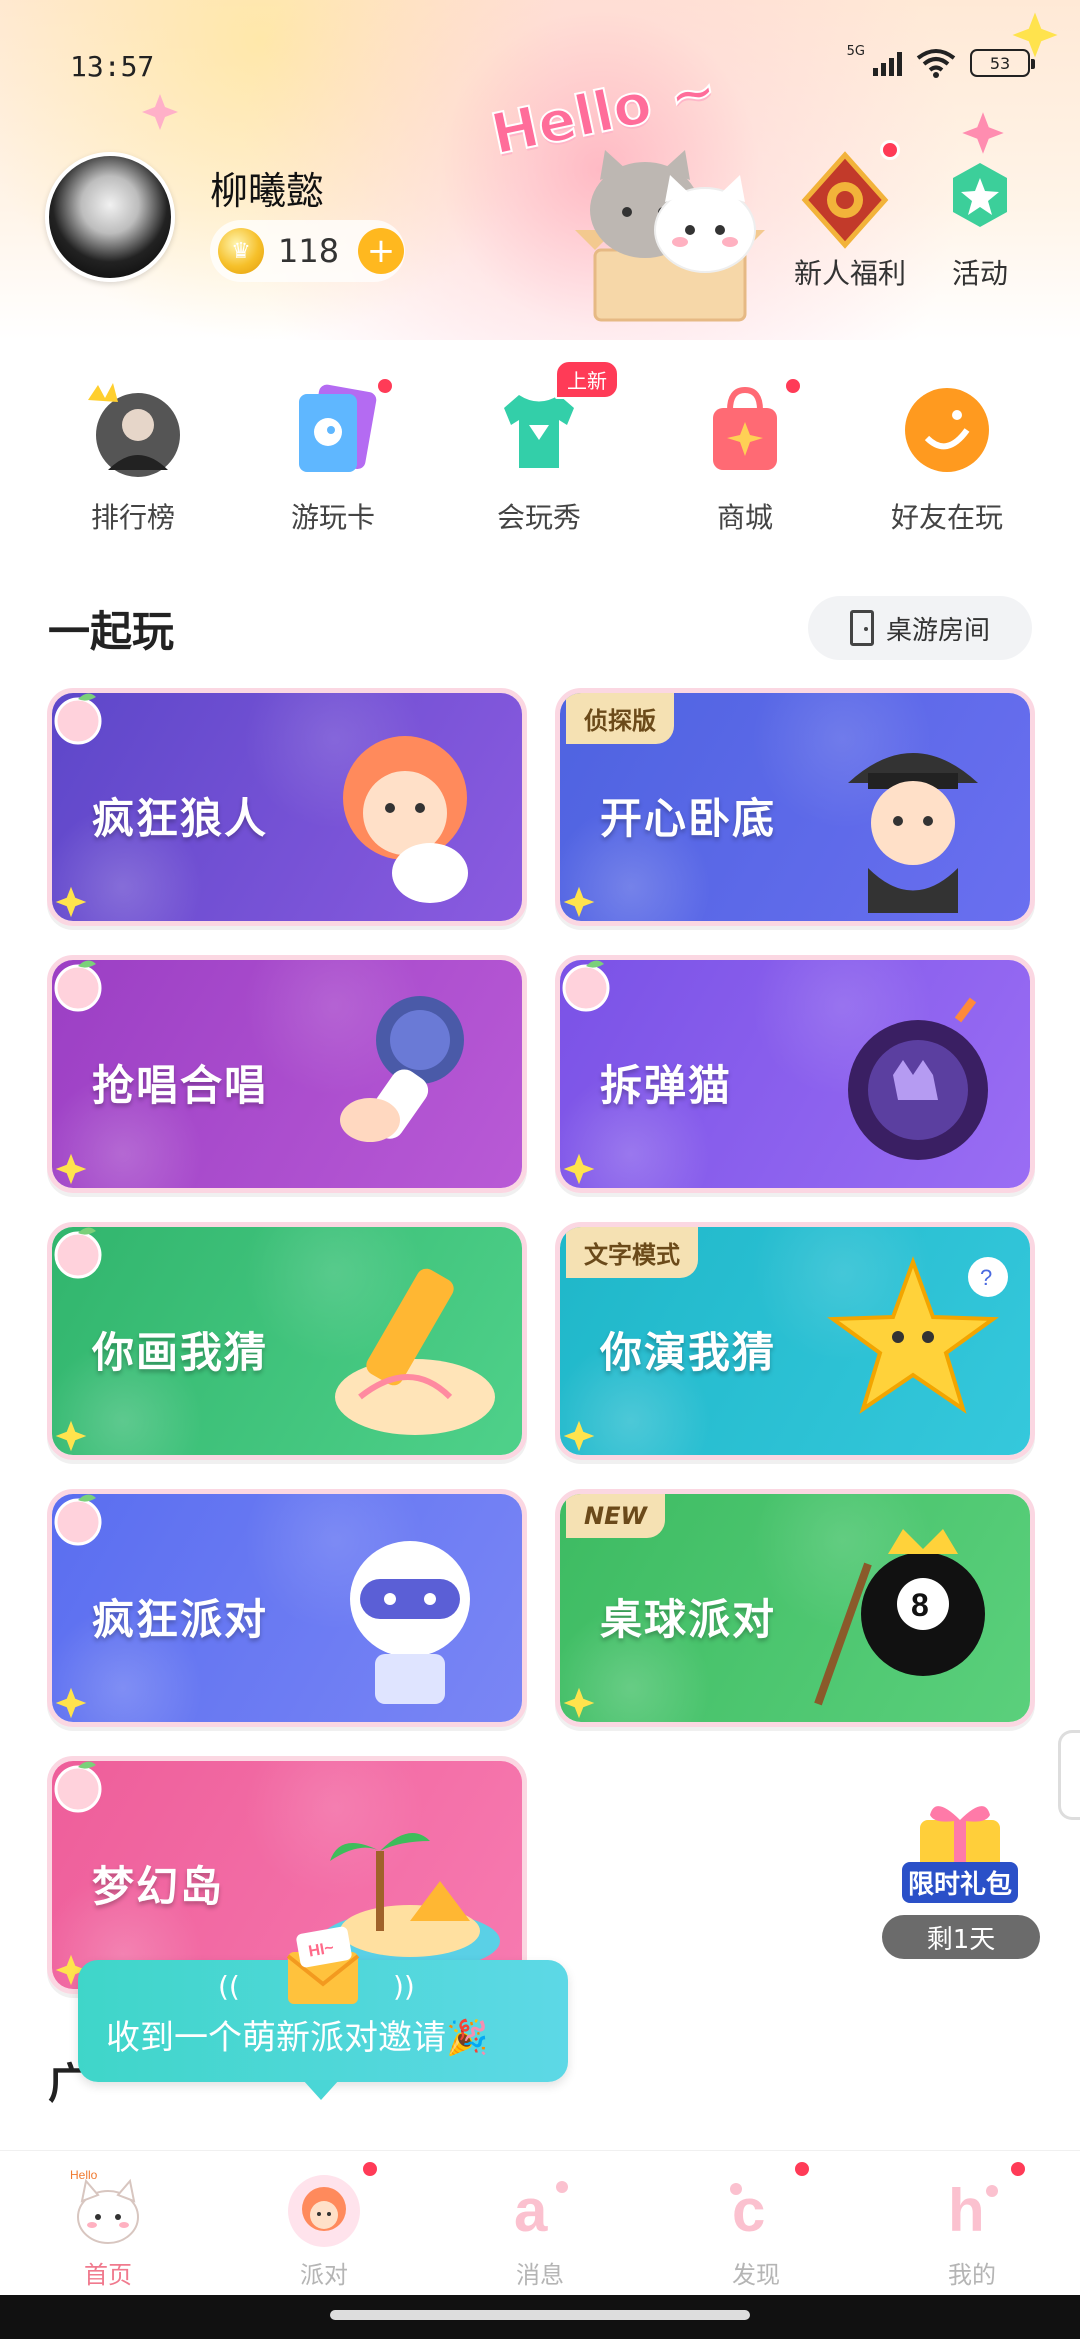 This screenshot has width=1080, height=2339. Describe the element at coordinates (947, 430) in the screenshot. I see `smiley-icon` at that location.